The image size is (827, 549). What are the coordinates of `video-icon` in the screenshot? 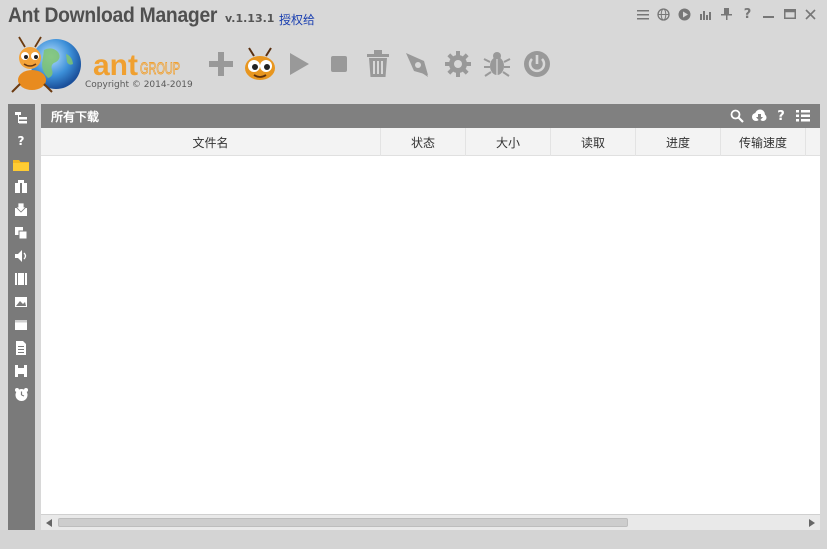 It's located at (21, 279).